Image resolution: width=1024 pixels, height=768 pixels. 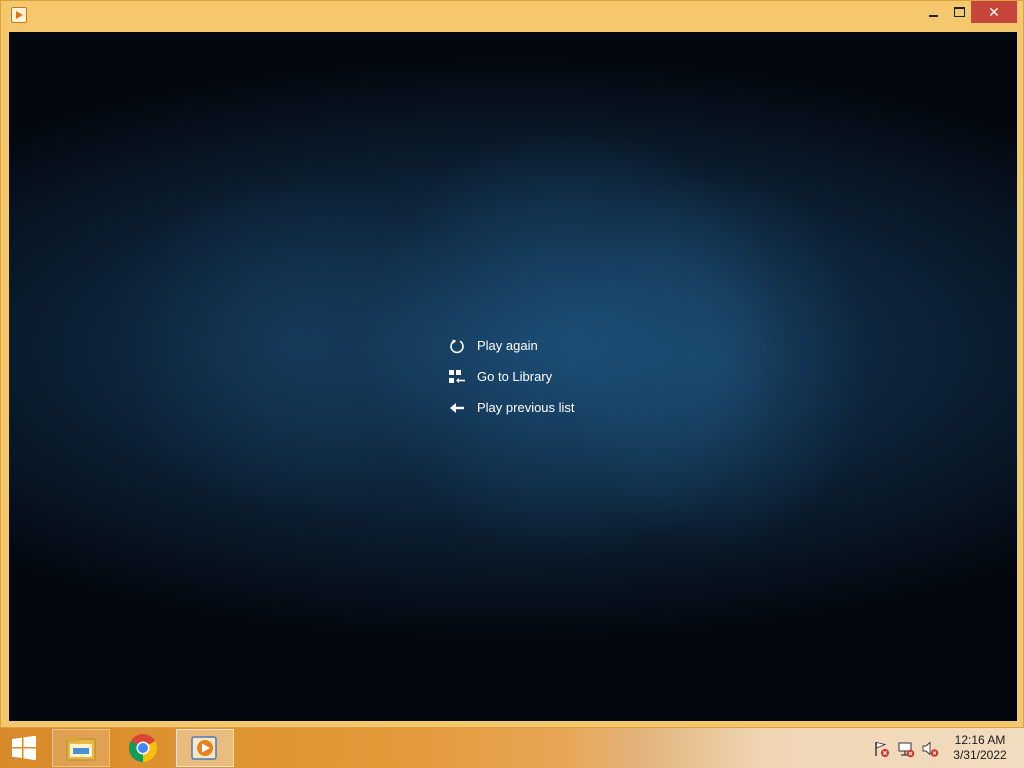 I want to click on taskbar-windows-media-player, so click(x=205, y=748).